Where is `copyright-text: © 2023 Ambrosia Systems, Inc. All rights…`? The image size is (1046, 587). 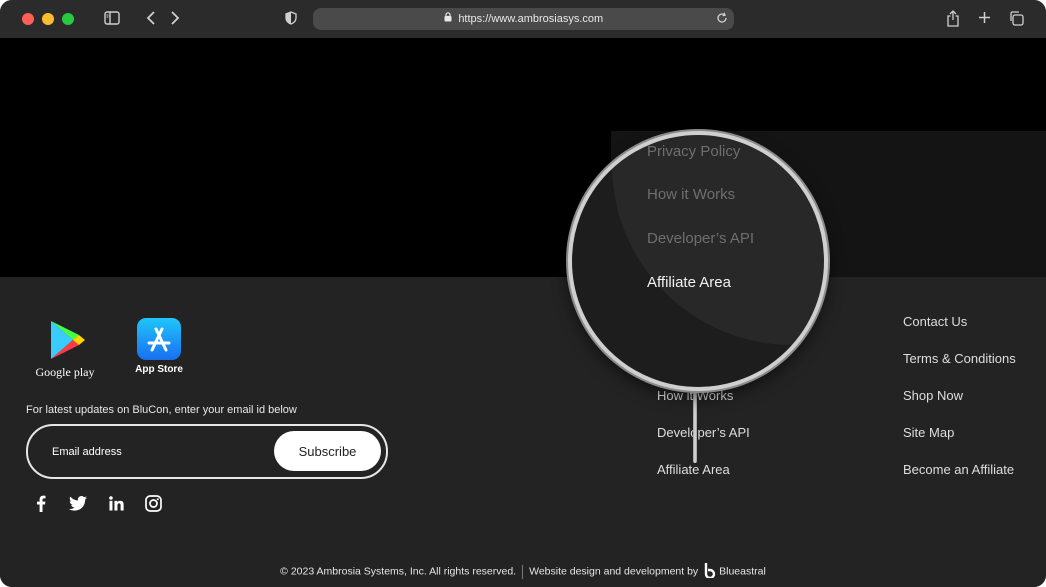
copyright-text: © 2023 Ambrosia Systems, Inc. All rights… is located at coordinates (398, 571).